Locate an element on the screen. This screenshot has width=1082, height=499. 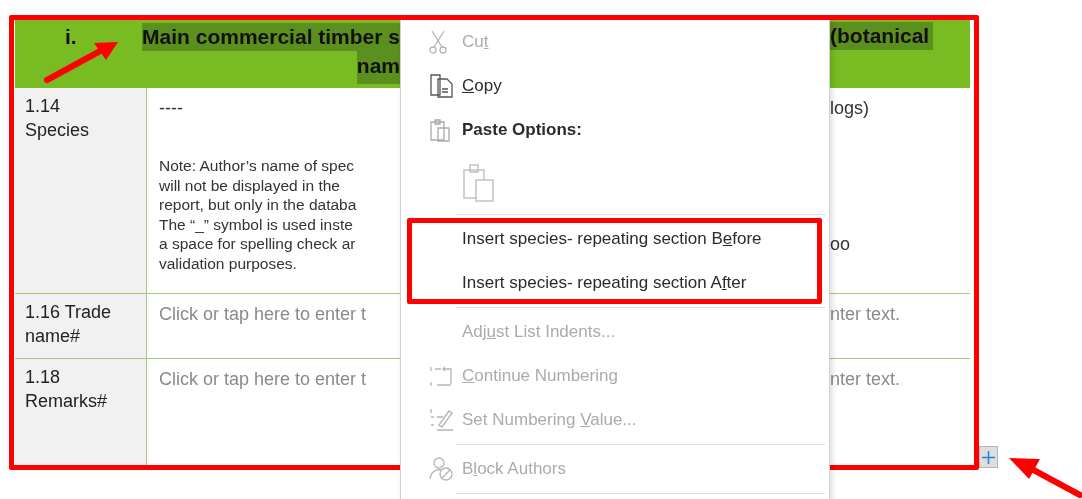
row-label: 1.18 Remarks# is located at coordinates (81, 413).